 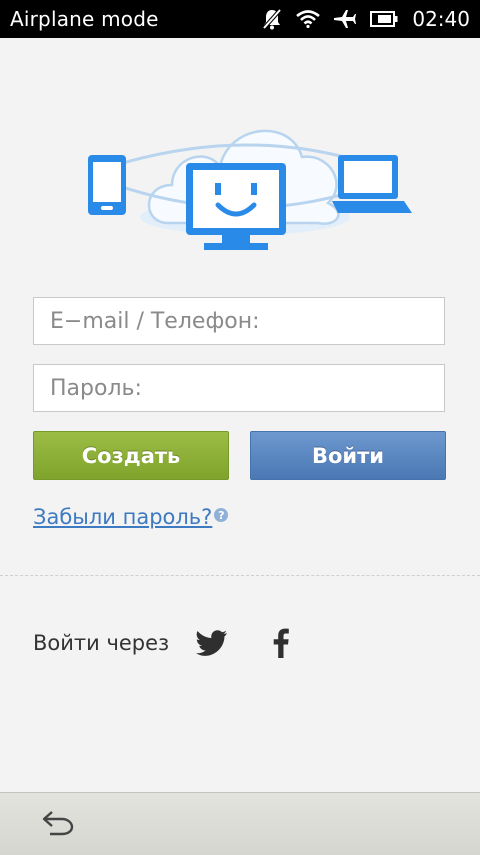 What do you see at coordinates (308, 19) in the screenshot?
I see `wifi-icon` at bounding box center [308, 19].